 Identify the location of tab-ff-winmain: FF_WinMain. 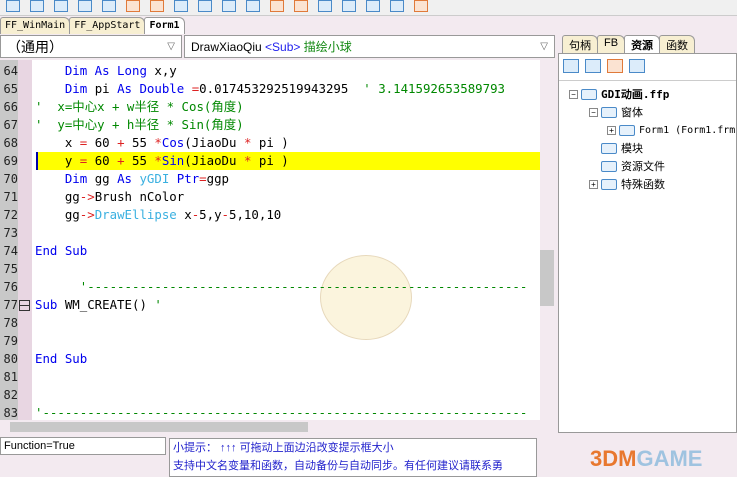
(35, 25).